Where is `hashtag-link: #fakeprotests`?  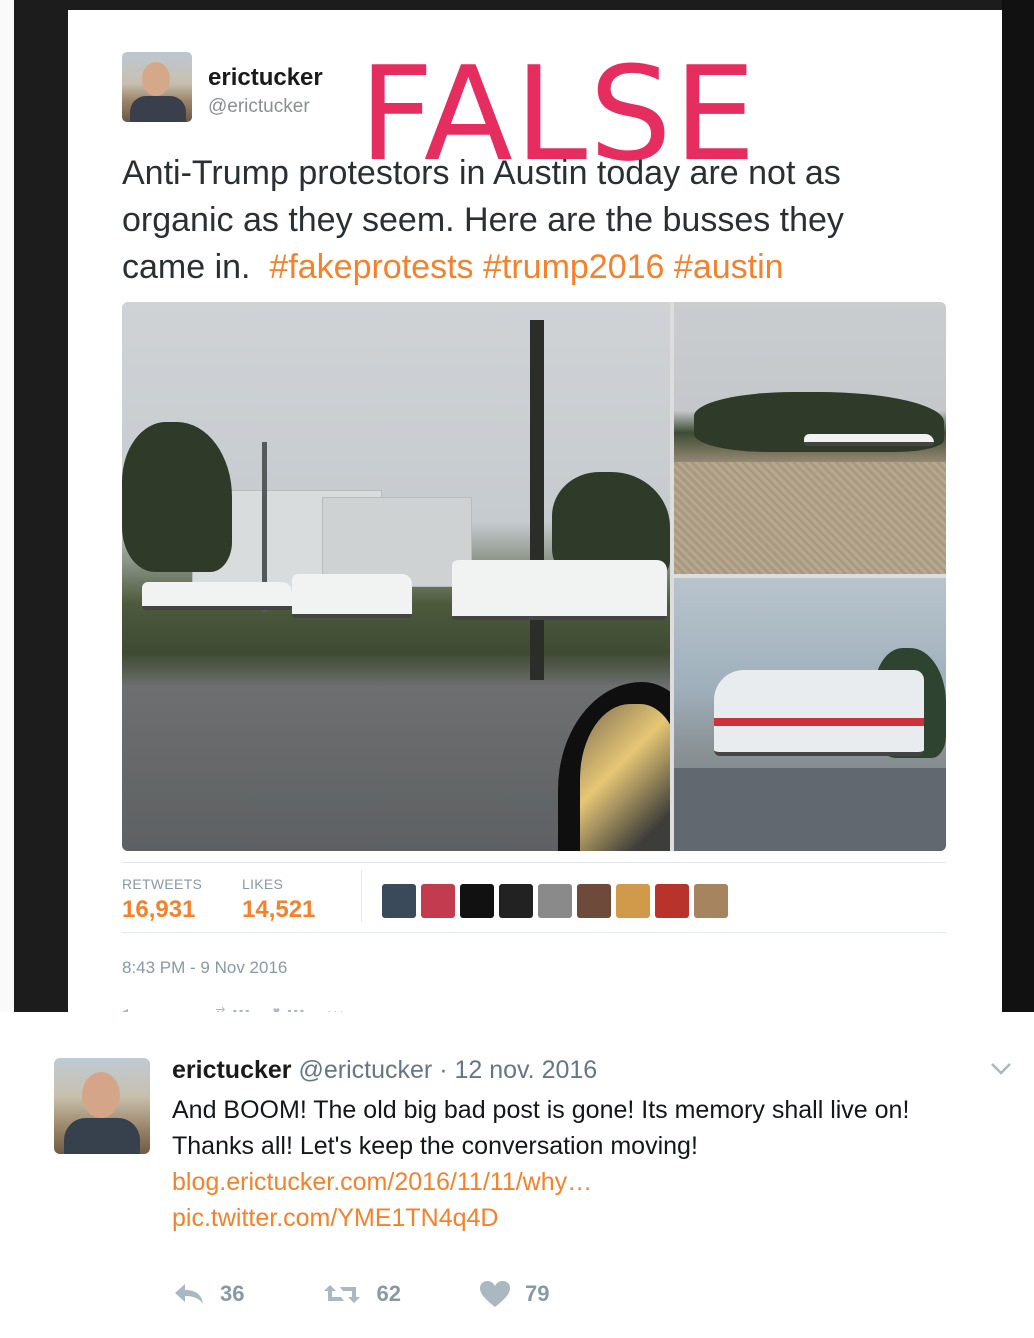
hashtag-link: #fakeprotests is located at coordinates (371, 267).